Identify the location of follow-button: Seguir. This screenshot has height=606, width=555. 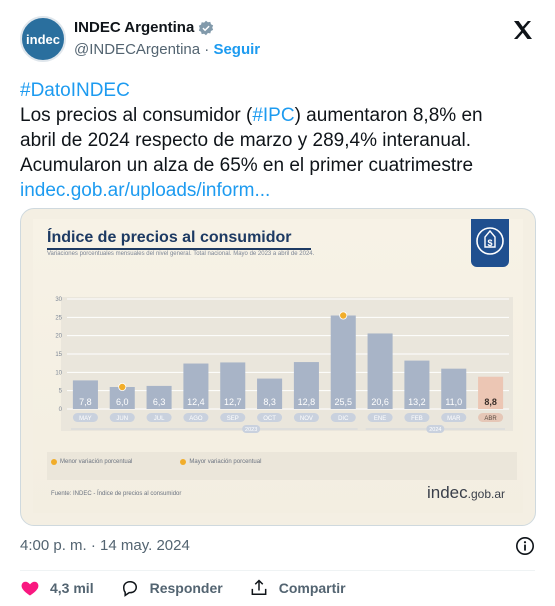
(236, 49).